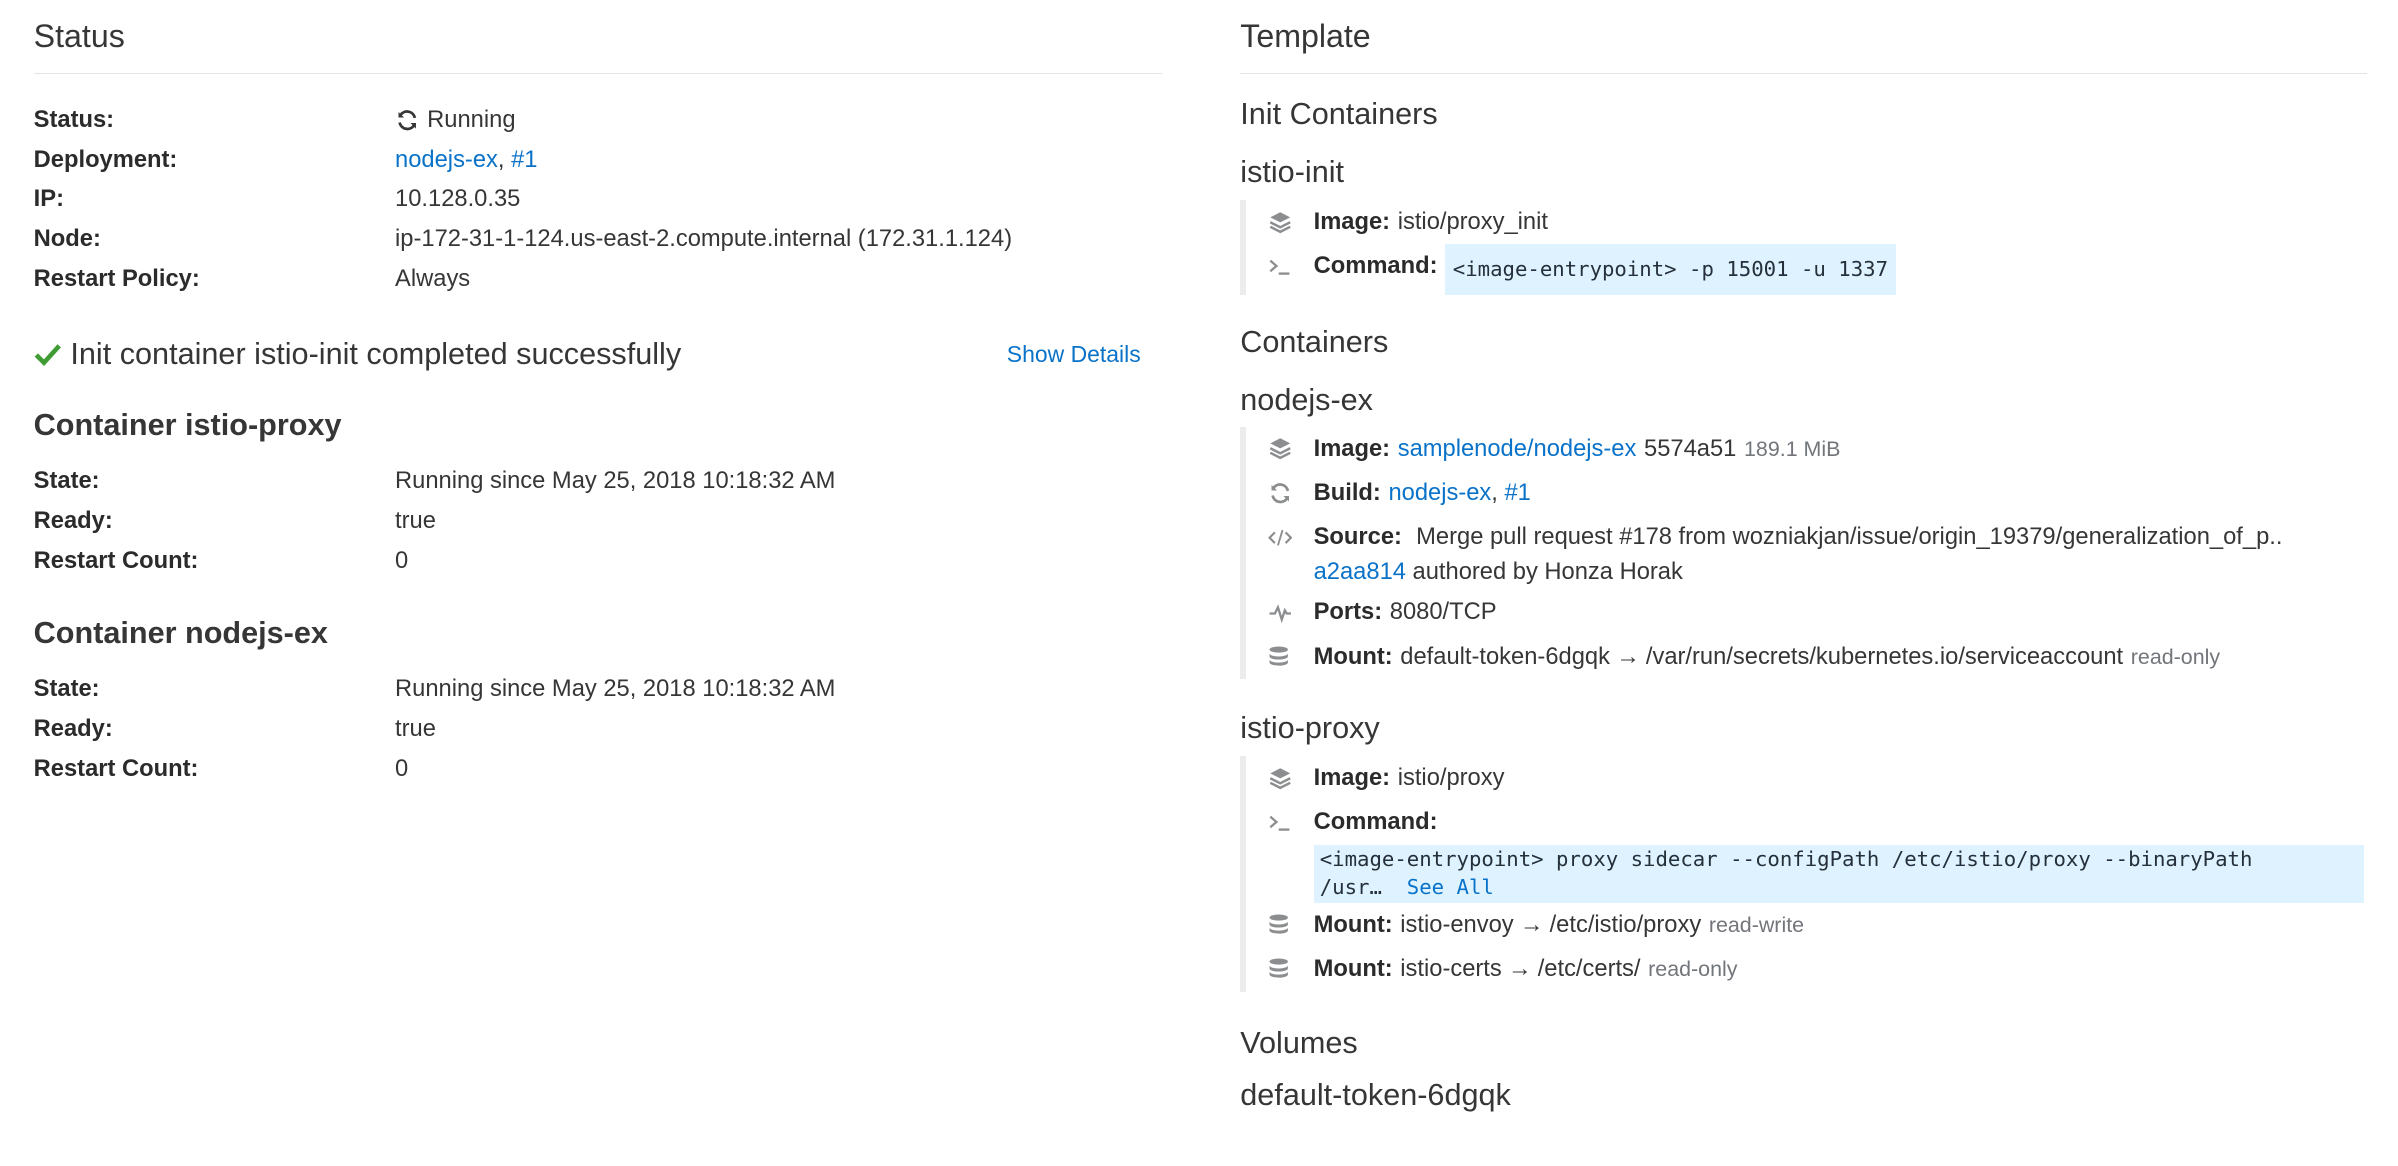 The width and height of the screenshot is (2398, 1166). What do you see at coordinates (1299, 1043) in the screenshot?
I see `volumes-heading: Volumes` at bounding box center [1299, 1043].